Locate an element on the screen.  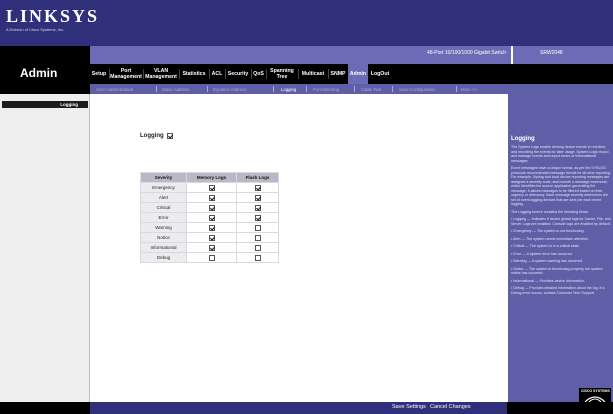
nav-admin: Admin is located at coordinates (358, 74).